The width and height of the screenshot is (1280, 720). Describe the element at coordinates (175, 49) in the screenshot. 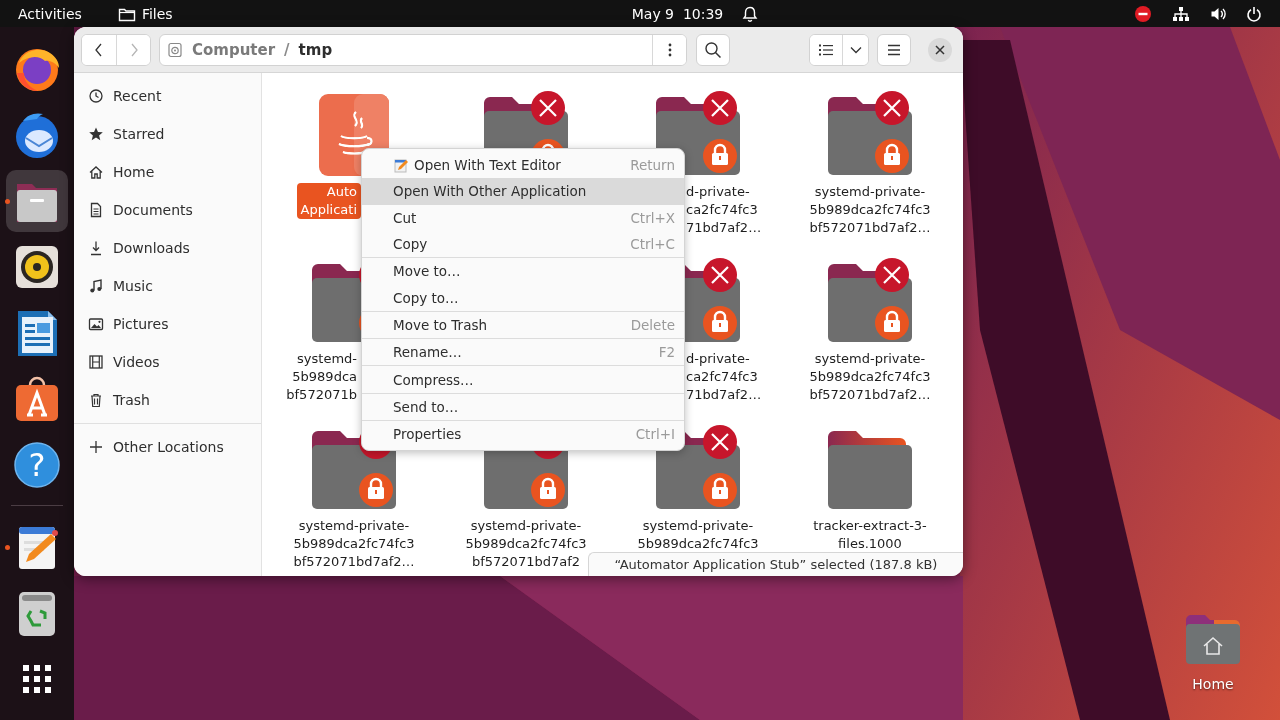

I see `drive-icon` at that location.